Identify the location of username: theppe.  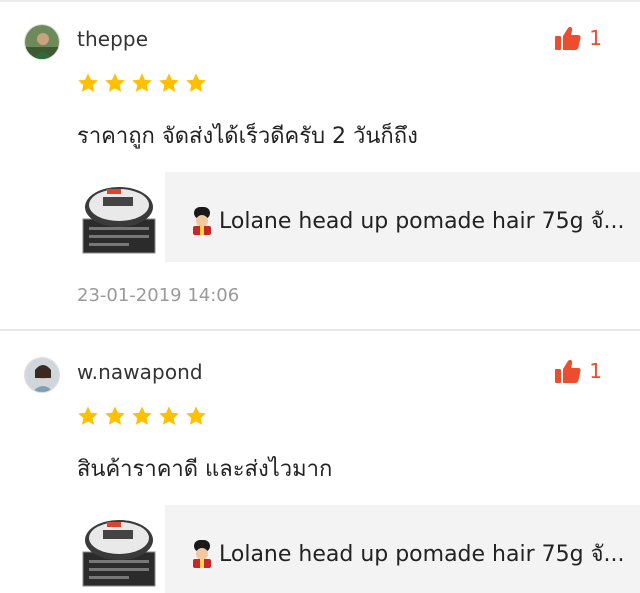
(112, 39).